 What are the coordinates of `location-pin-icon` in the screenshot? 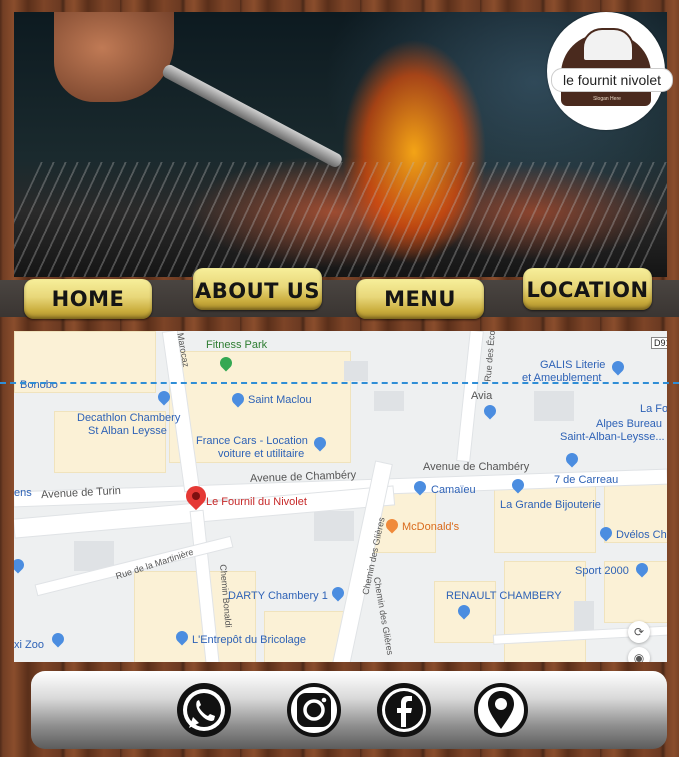 It's located at (501, 710).